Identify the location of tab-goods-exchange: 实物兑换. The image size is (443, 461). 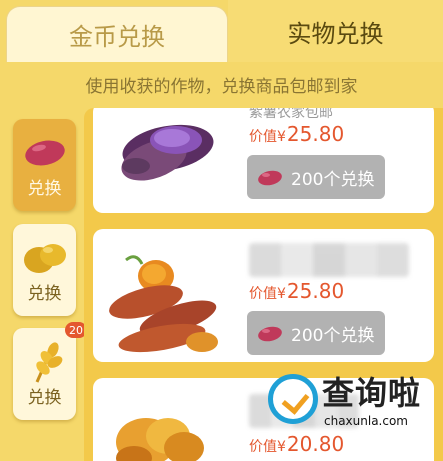
(335, 31).